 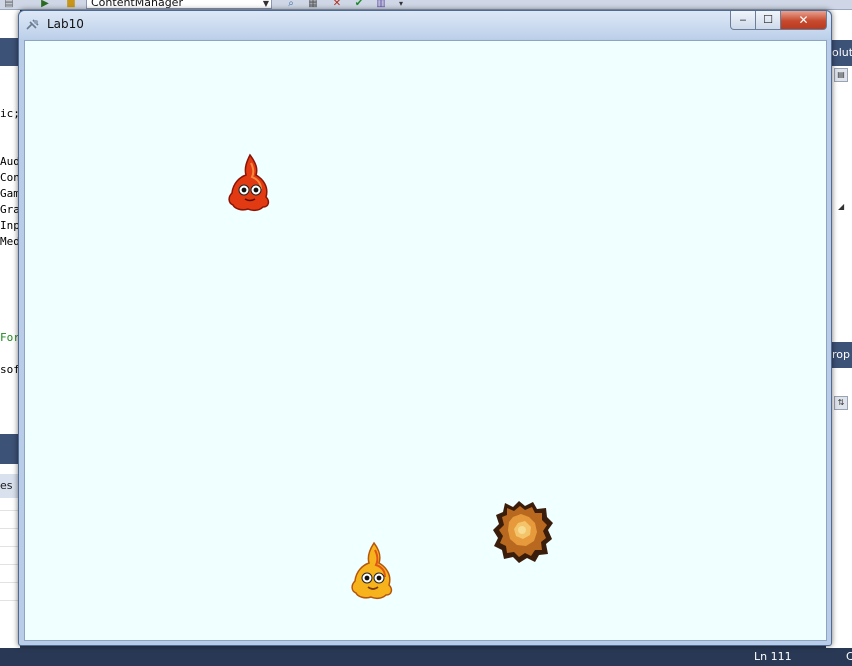 I want to click on code-line: Aud, so click(x=10, y=161).